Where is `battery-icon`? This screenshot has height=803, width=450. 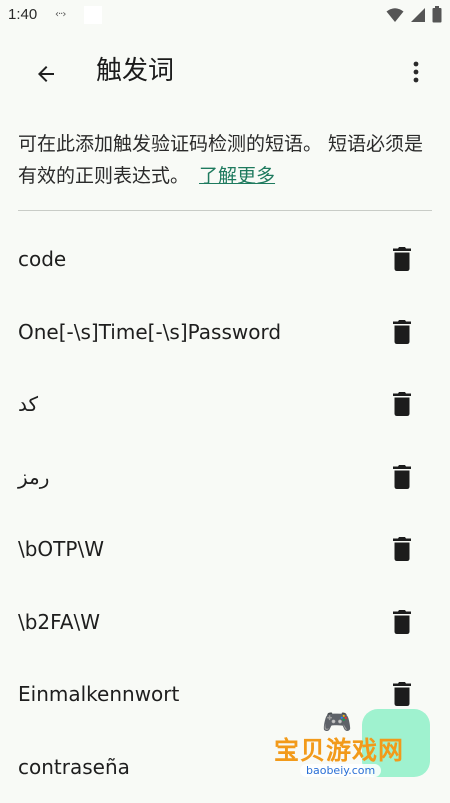 battery-icon is located at coordinates (437, 14).